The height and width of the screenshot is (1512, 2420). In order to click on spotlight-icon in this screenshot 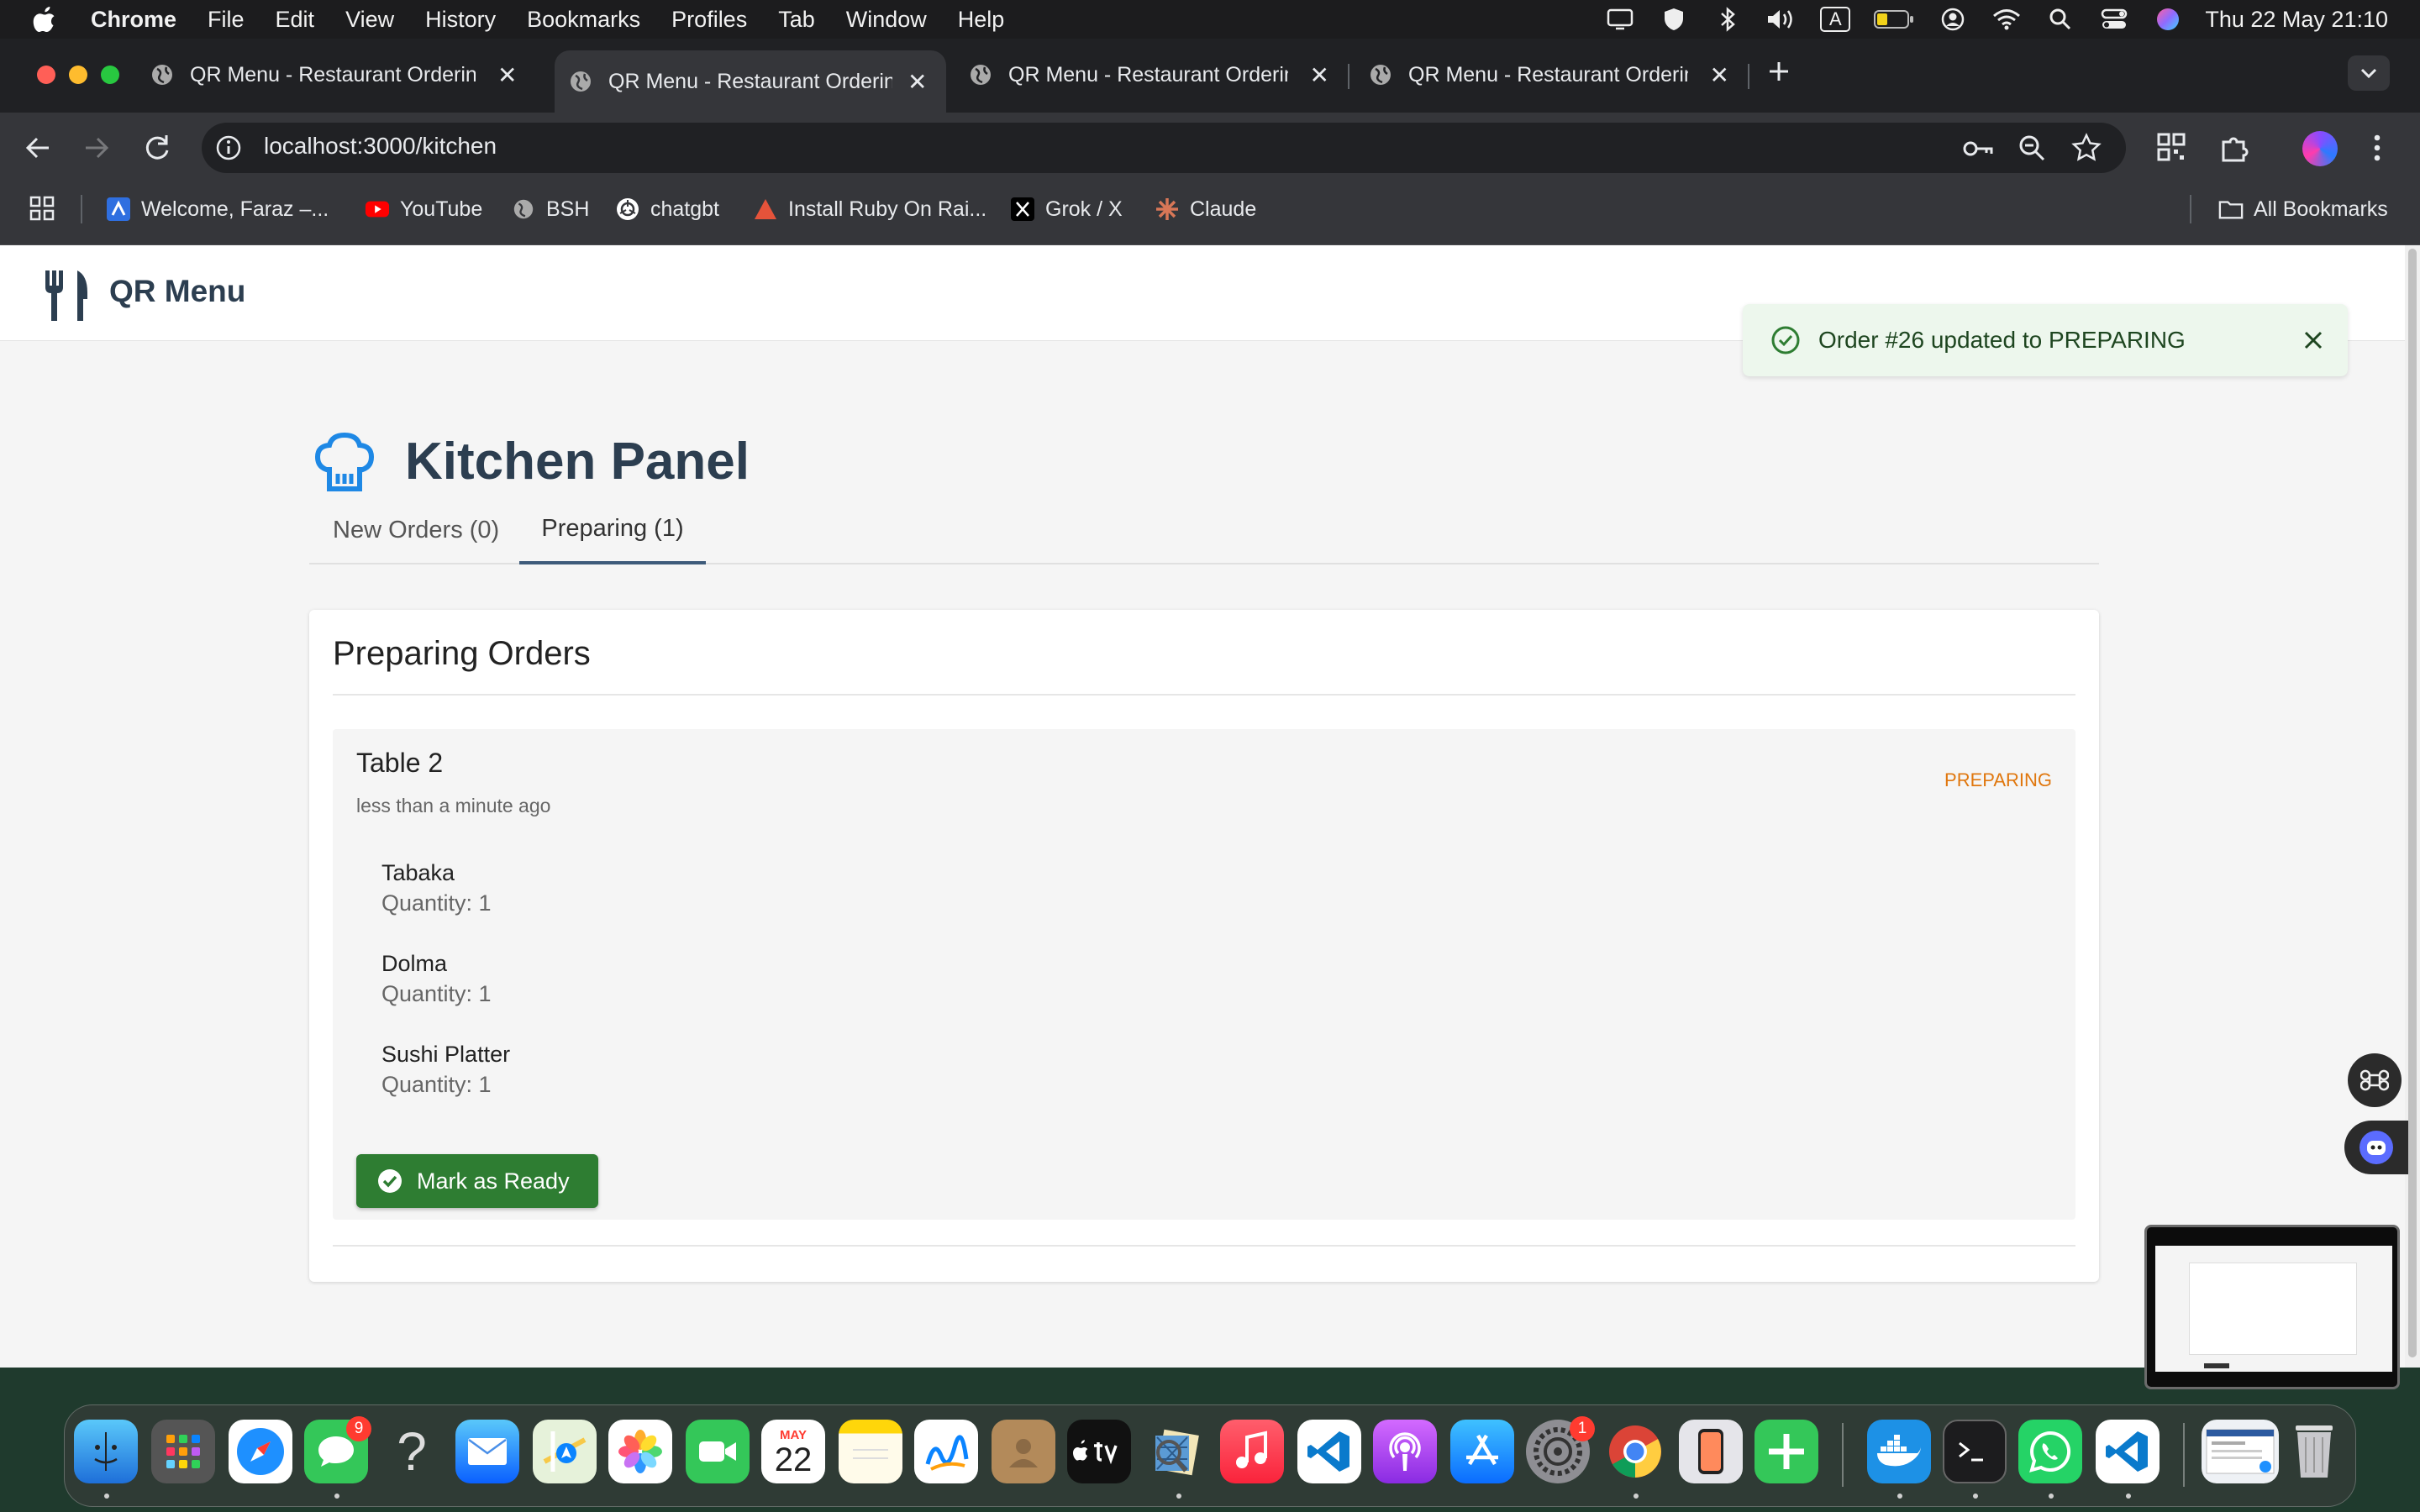, I will do `click(2060, 19)`.